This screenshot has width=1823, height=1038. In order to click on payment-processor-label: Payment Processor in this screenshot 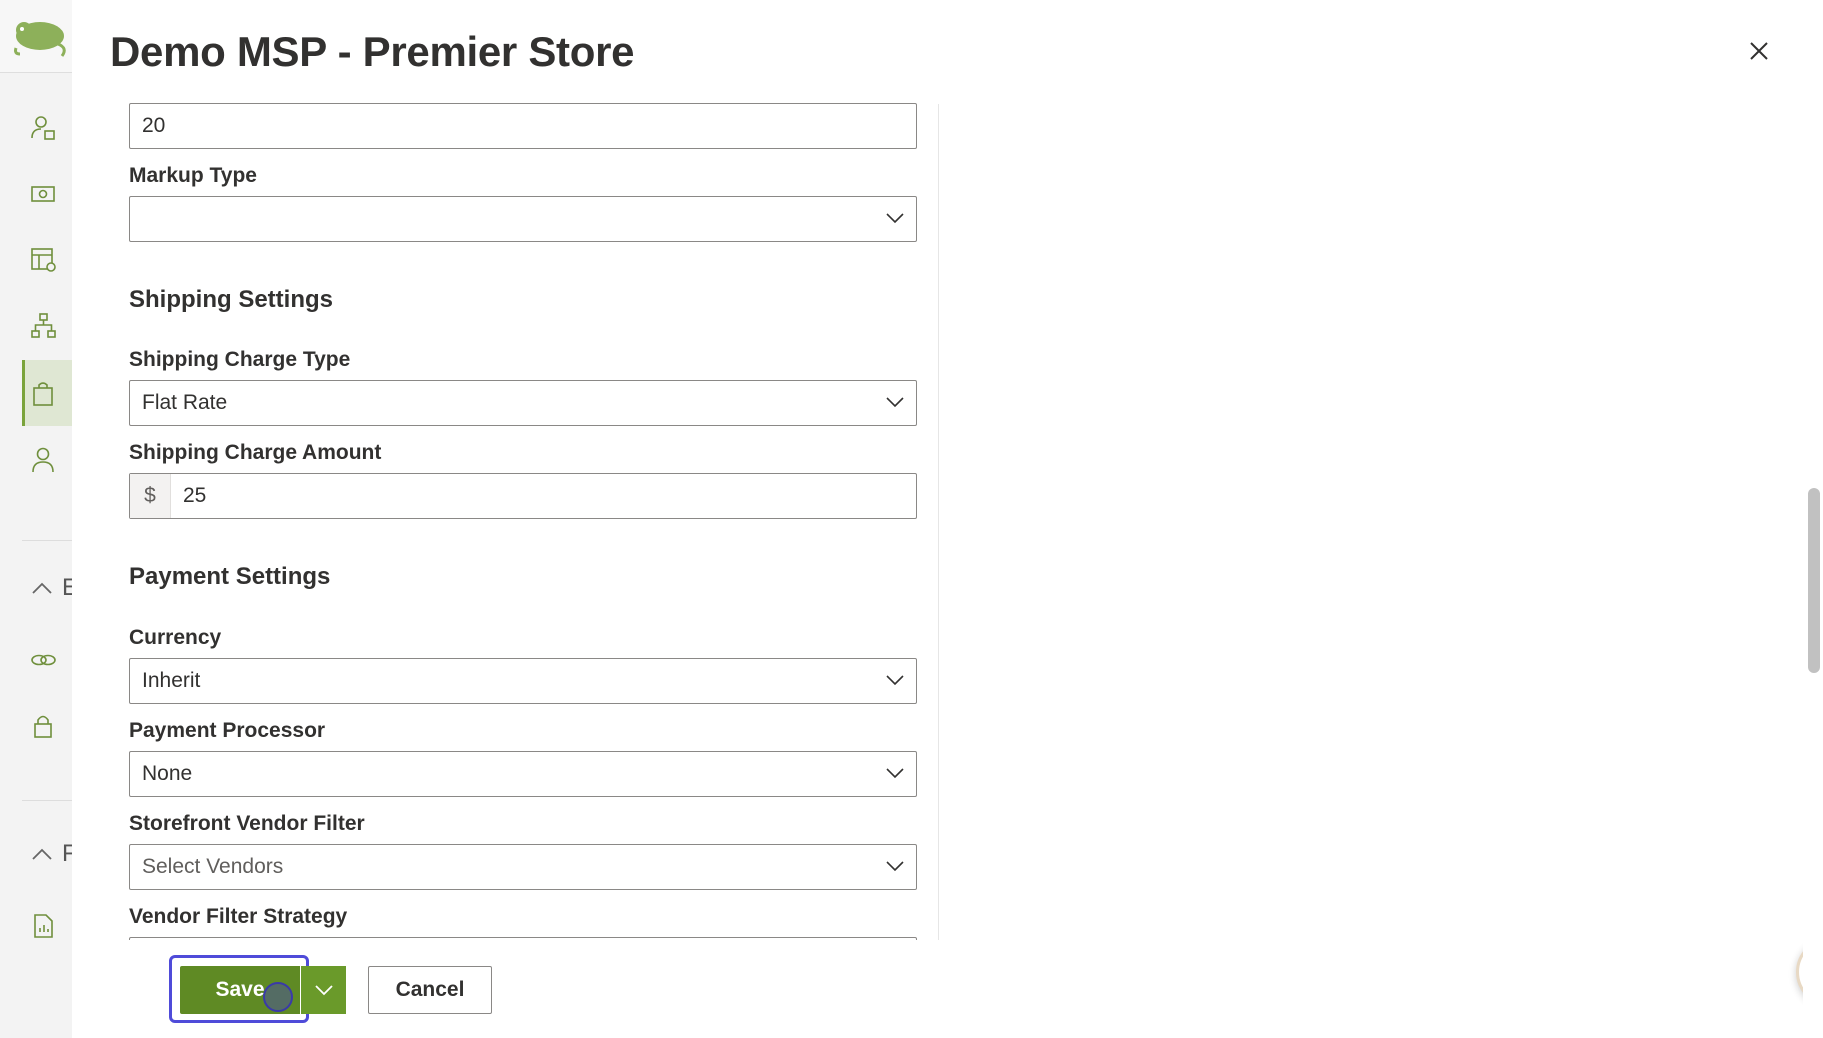, I will do `click(227, 730)`.